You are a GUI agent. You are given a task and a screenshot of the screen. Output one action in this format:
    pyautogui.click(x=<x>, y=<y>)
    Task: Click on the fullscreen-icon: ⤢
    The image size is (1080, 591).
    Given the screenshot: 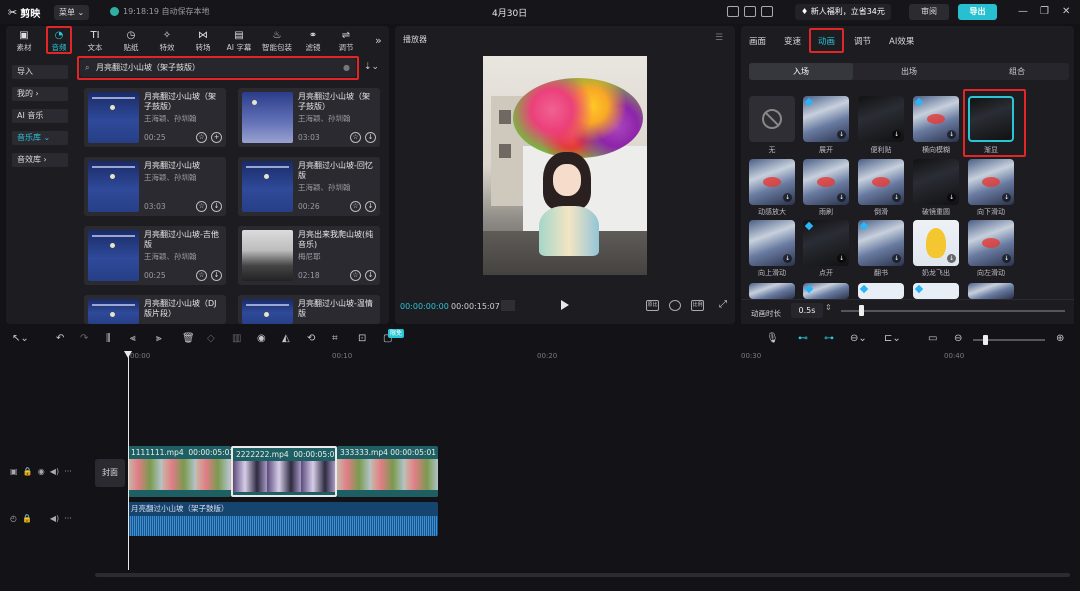 What is the action you would take?
    pyautogui.click(x=723, y=304)
    